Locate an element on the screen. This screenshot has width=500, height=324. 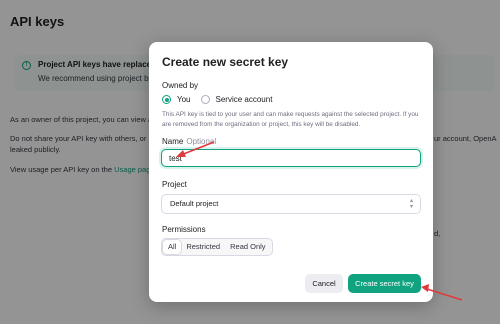
name-input is located at coordinates (291, 158).